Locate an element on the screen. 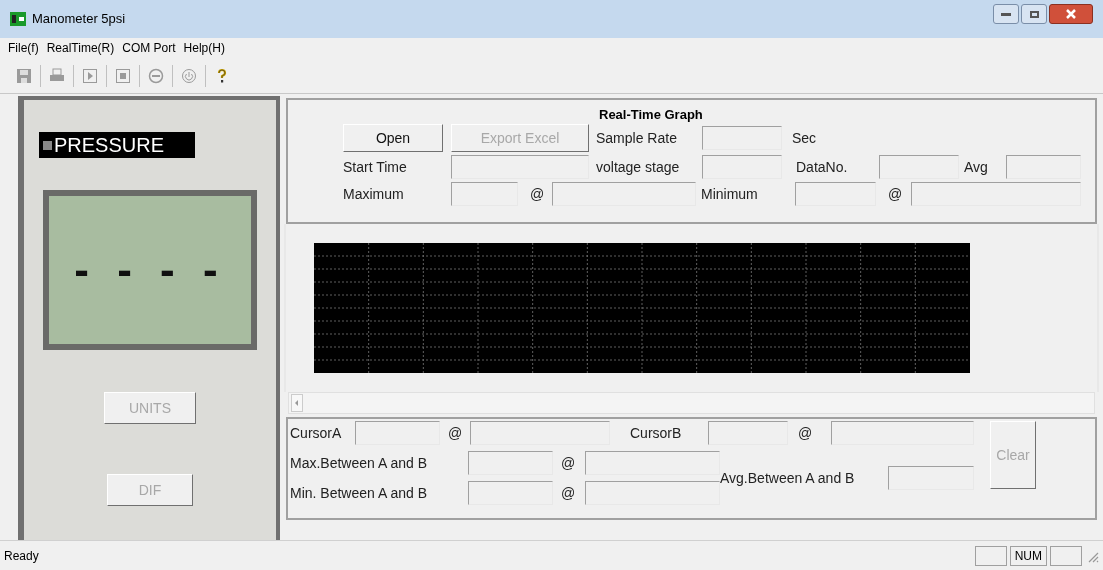  field-label: Start Time is located at coordinates (375, 167).